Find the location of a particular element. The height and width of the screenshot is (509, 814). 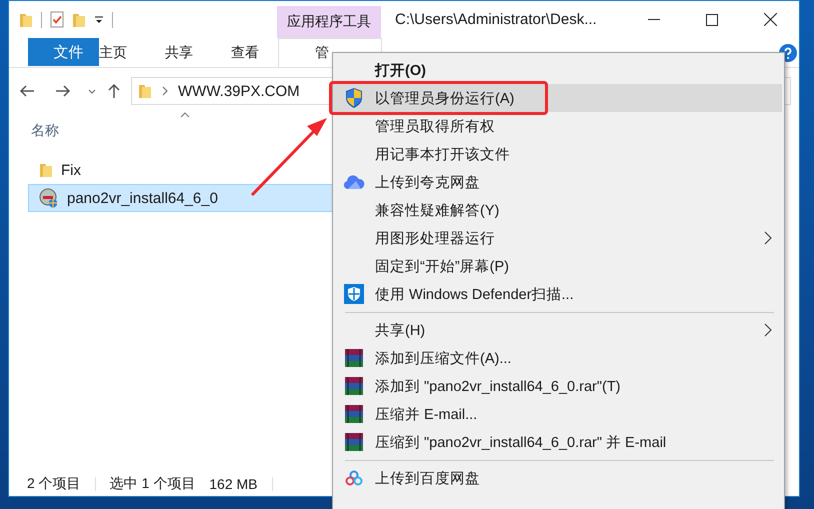

file-name: pano2vr_install64_6_0 is located at coordinates (142, 198).